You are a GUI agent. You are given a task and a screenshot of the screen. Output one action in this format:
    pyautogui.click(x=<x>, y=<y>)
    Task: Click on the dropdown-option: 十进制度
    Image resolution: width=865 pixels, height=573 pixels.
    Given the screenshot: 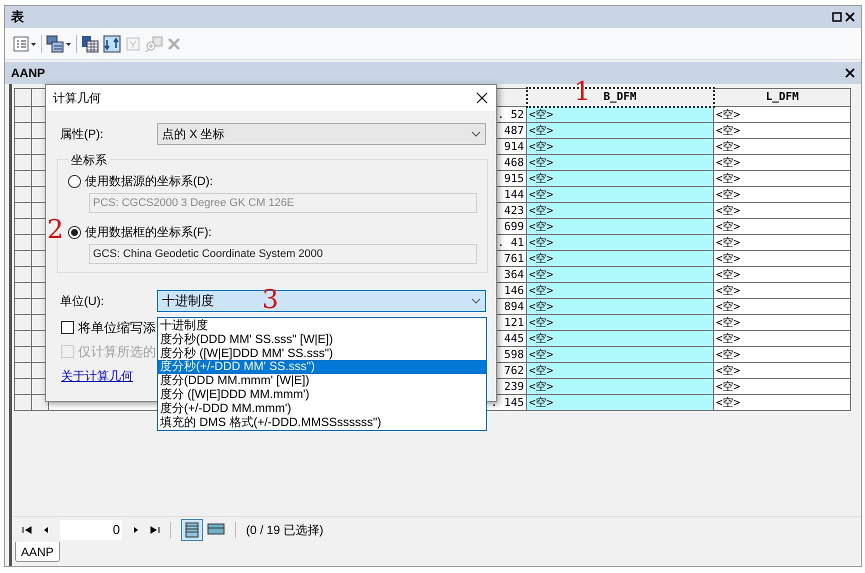 What is the action you would take?
    pyautogui.click(x=322, y=326)
    